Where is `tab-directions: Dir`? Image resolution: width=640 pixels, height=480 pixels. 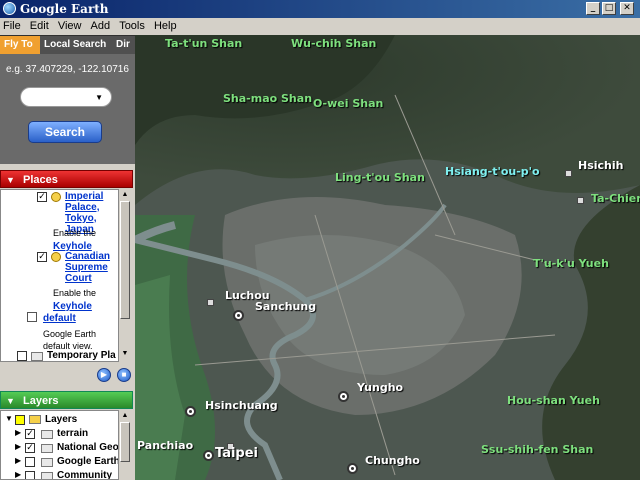
tab-directions: Dir is located at coordinates (123, 45).